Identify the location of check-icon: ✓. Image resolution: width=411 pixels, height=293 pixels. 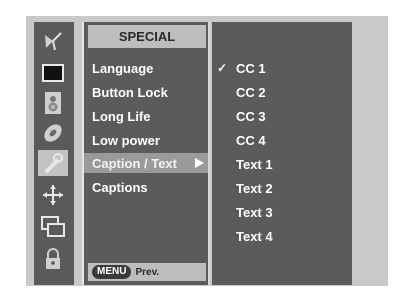
(222, 68).